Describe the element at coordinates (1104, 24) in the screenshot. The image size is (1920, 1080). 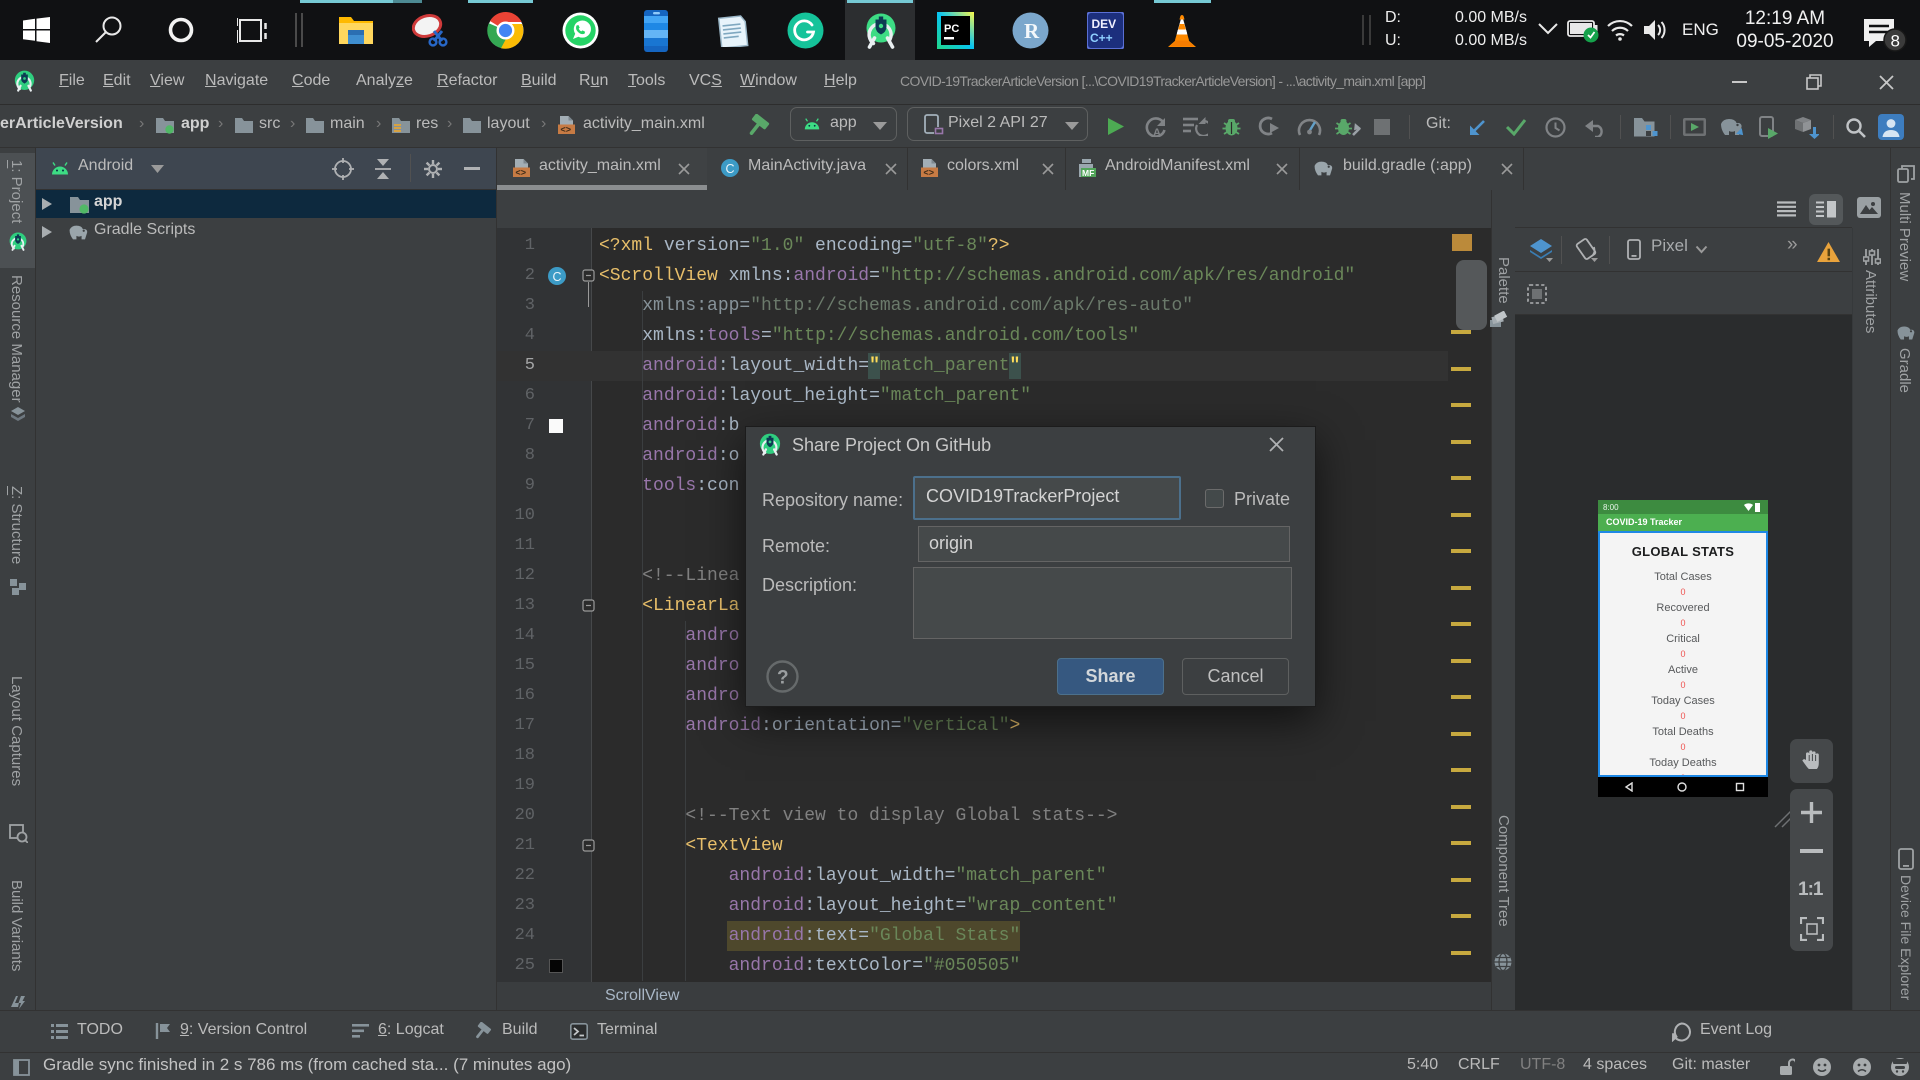
I see `svg-text: DEV` at that location.